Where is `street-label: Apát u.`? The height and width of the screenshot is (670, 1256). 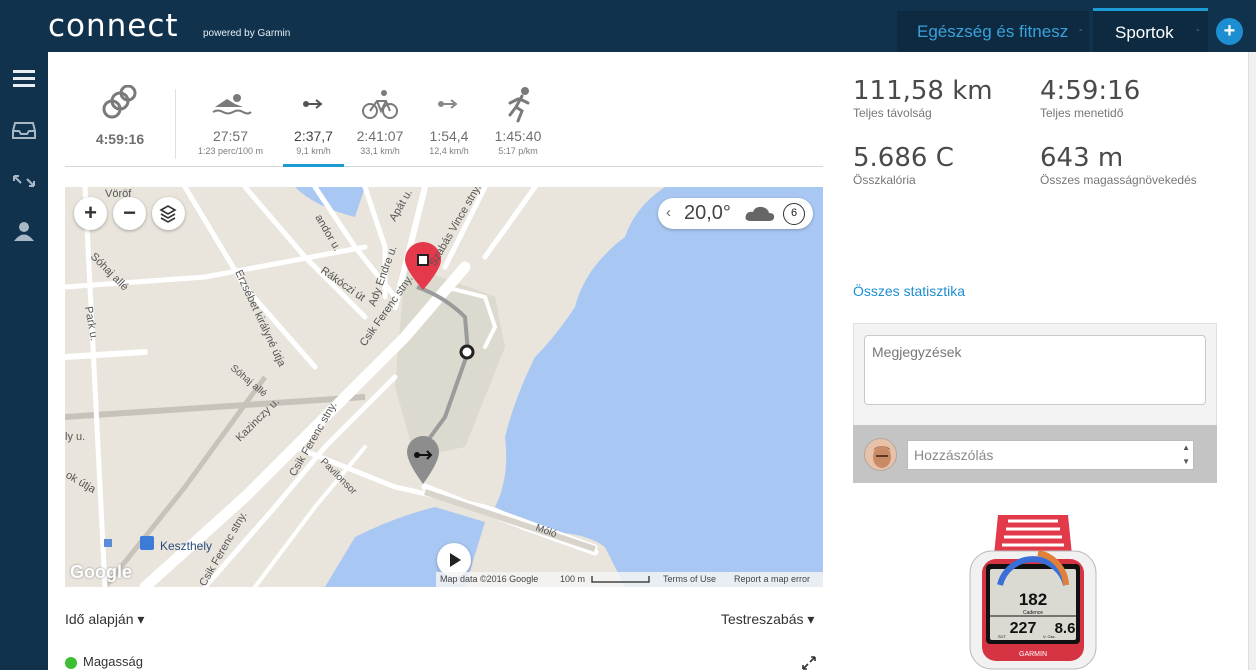
street-label: Apát u. is located at coordinates (401, 205).